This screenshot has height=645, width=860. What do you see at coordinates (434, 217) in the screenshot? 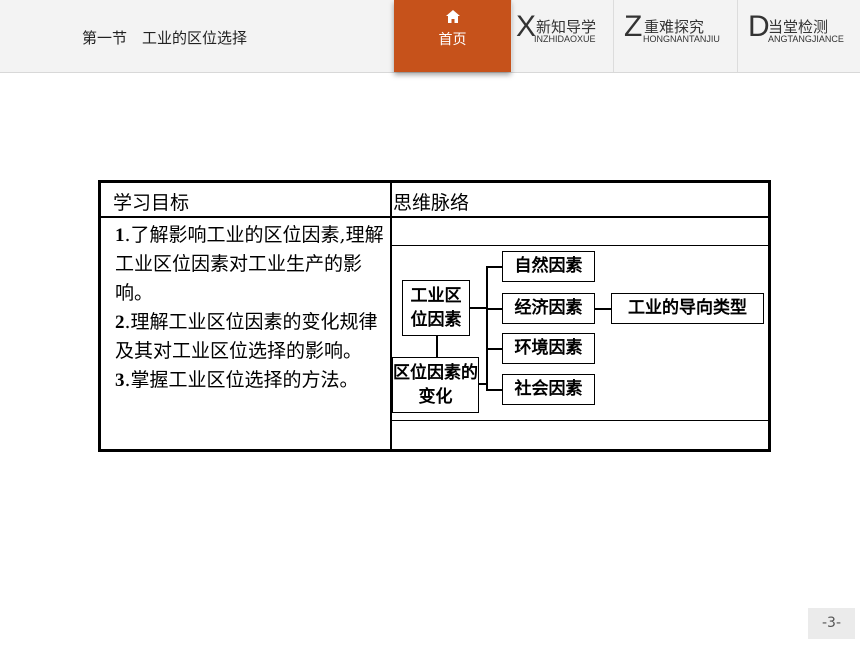
I see `header-divider` at bounding box center [434, 217].